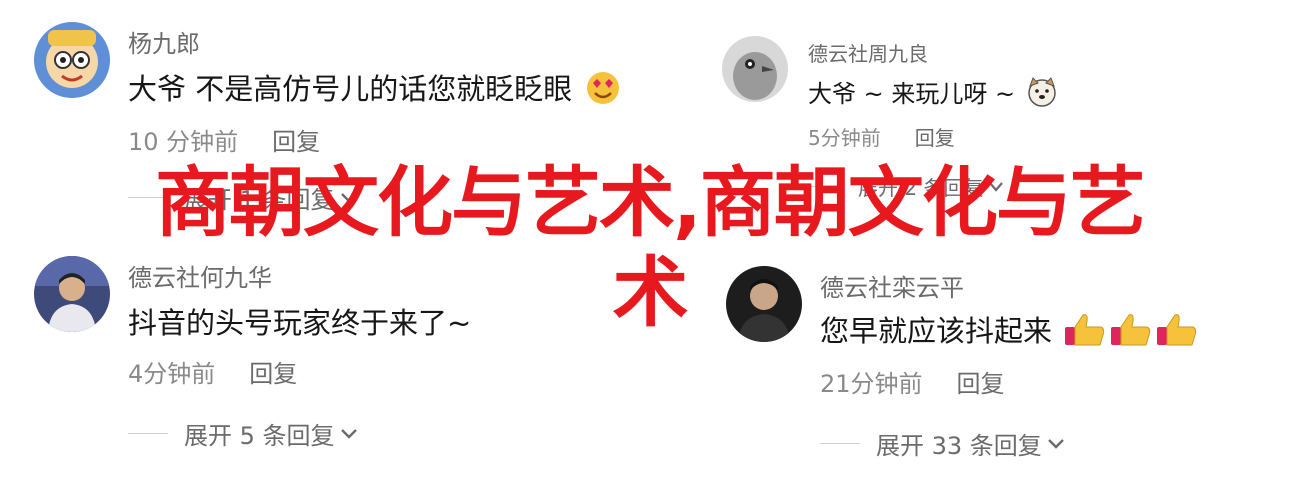 The height and width of the screenshot is (479, 1299). What do you see at coordinates (650, 292) in the screenshot?
I see `overlay-title-line-2: 术` at bounding box center [650, 292].